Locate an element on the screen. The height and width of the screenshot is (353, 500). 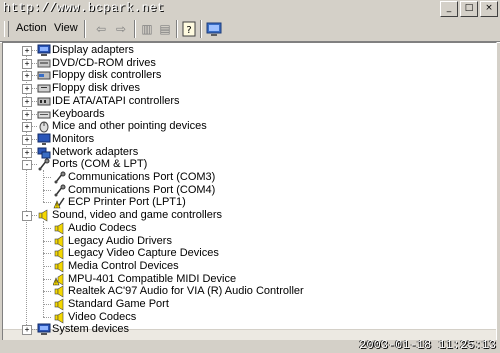
scan-hardware-icon is located at coordinates (214, 29).